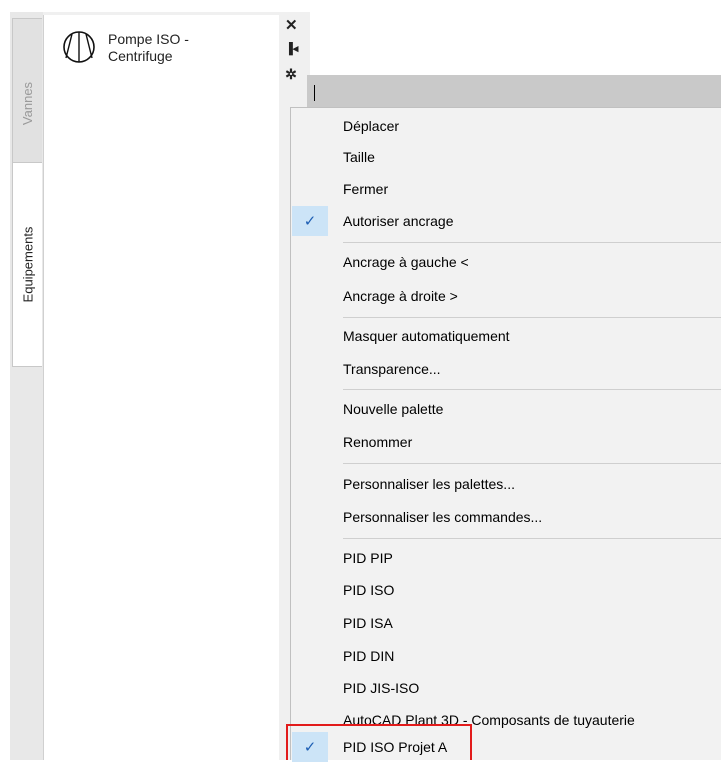 The height and width of the screenshot is (762, 721). I want to click on tab-equipements-label: Equipements, so click(28, 264).